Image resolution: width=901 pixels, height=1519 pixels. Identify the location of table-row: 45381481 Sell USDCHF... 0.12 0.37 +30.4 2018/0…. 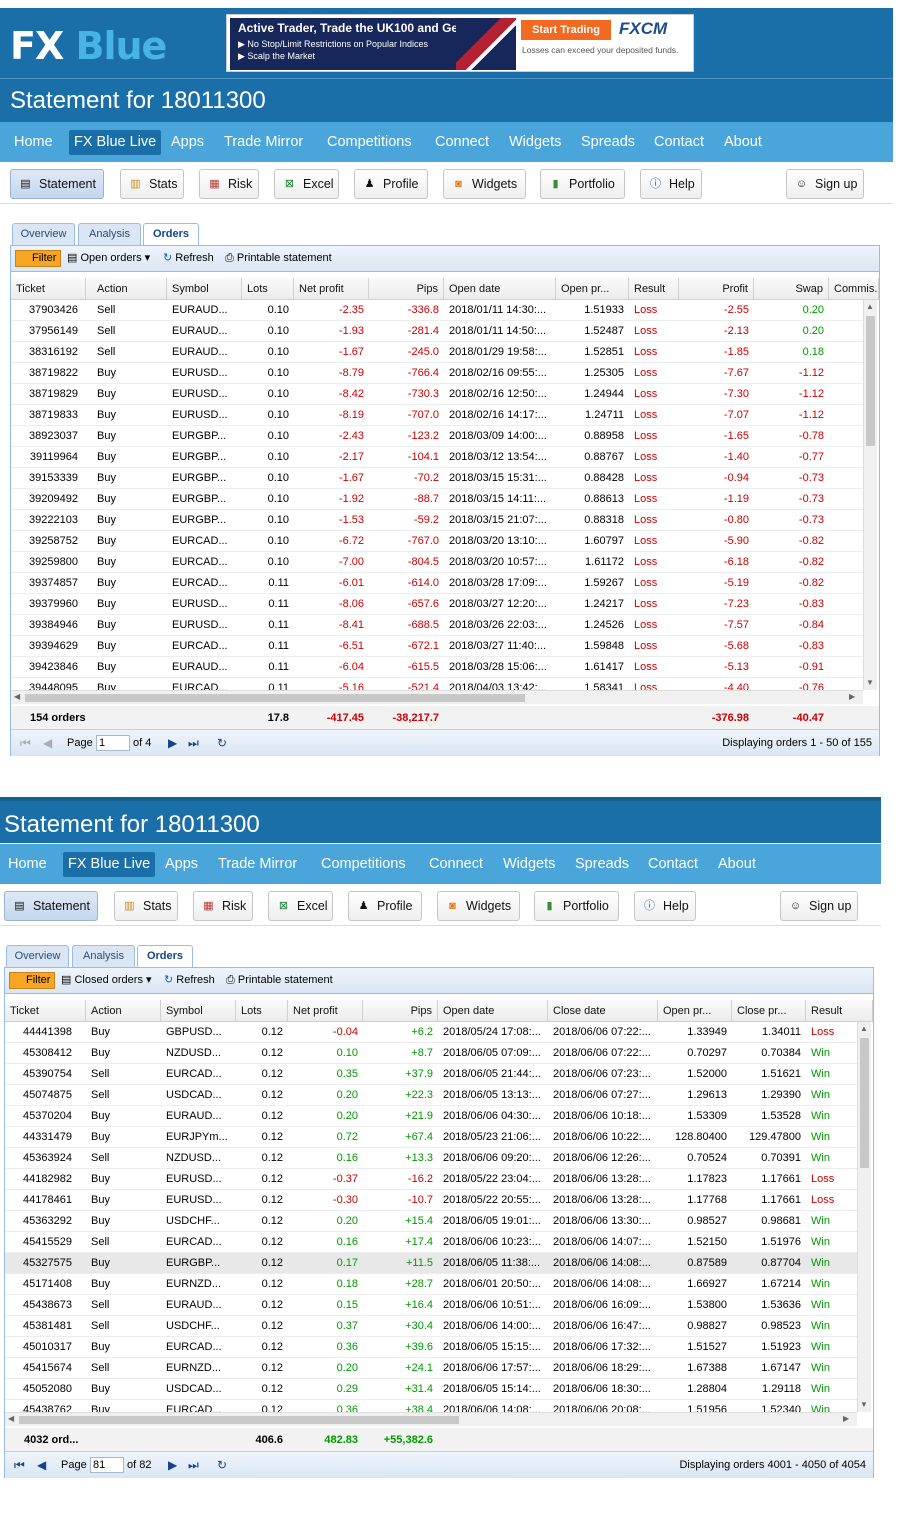
(431, 1326).